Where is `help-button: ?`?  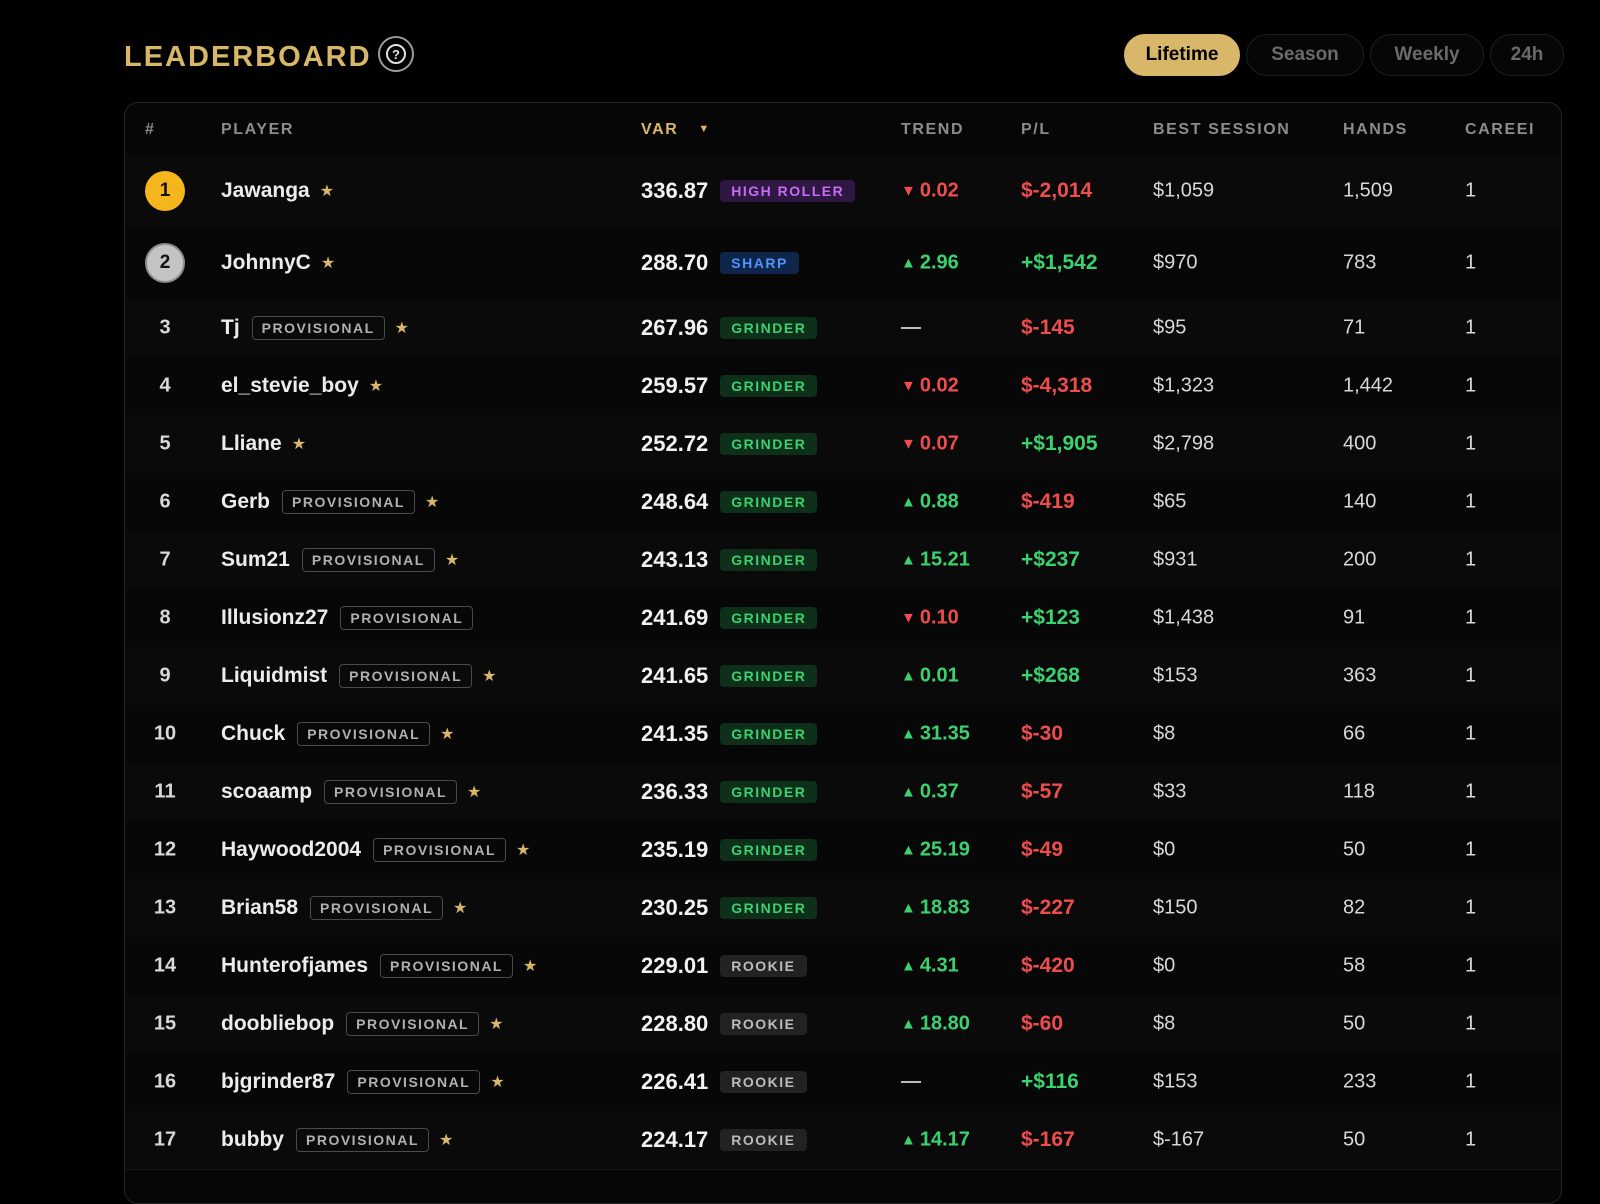 help-button: ? is located at coordinates (396, 54).